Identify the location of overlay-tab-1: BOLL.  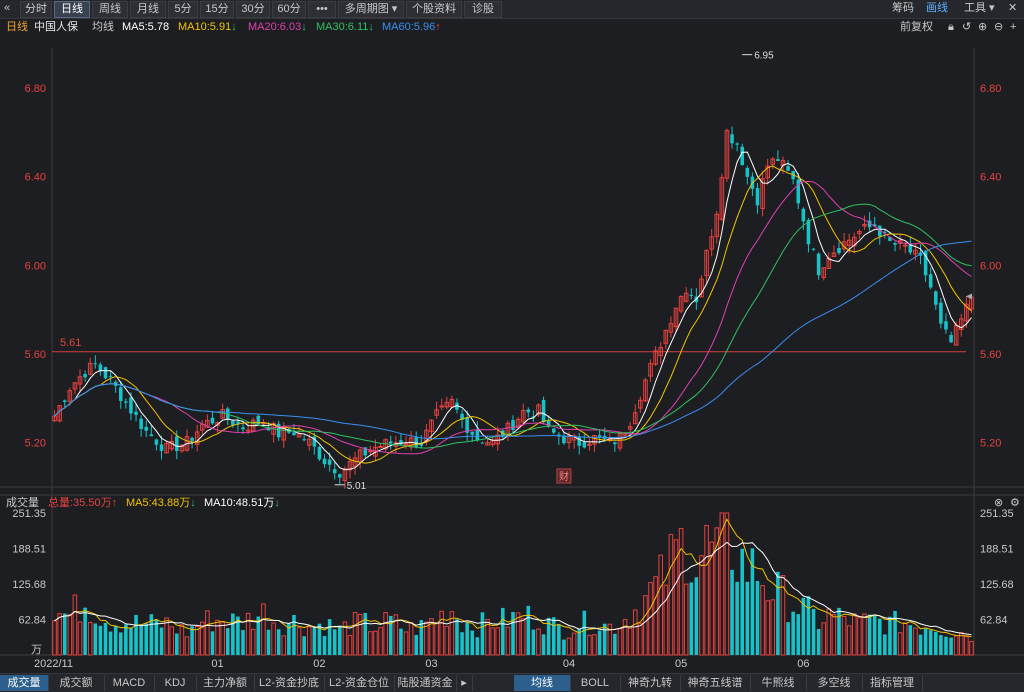
(595, 683).